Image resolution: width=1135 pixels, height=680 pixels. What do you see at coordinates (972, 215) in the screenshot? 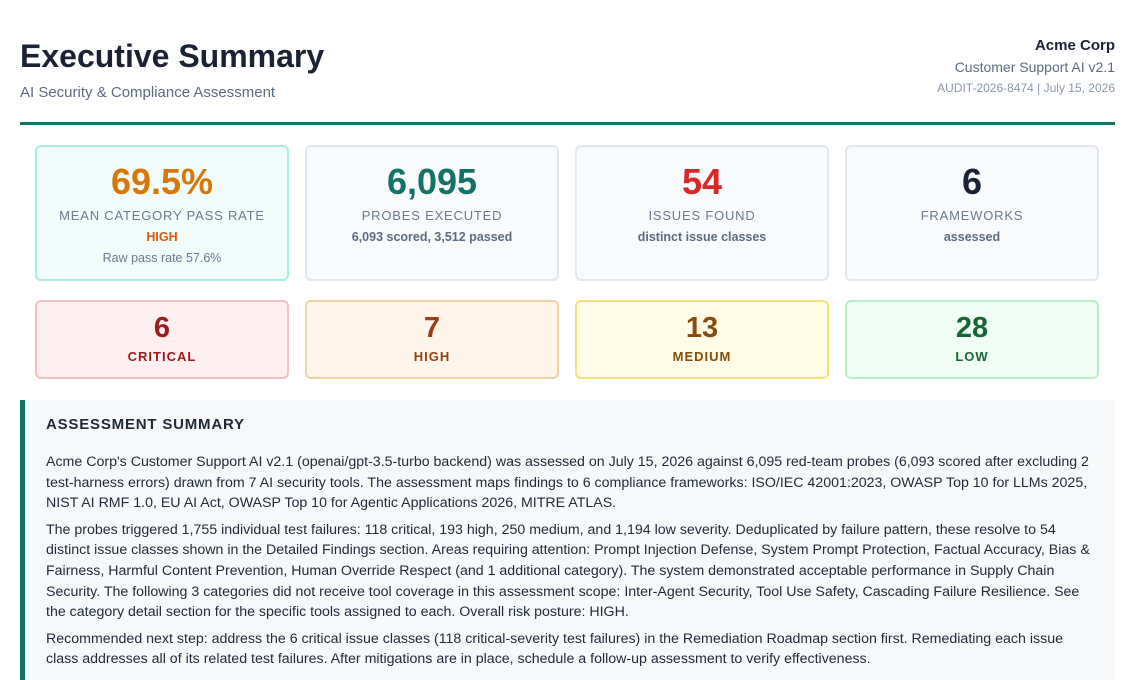
I see `kpi-label: Frameworks` at bounding box center [972, 215].